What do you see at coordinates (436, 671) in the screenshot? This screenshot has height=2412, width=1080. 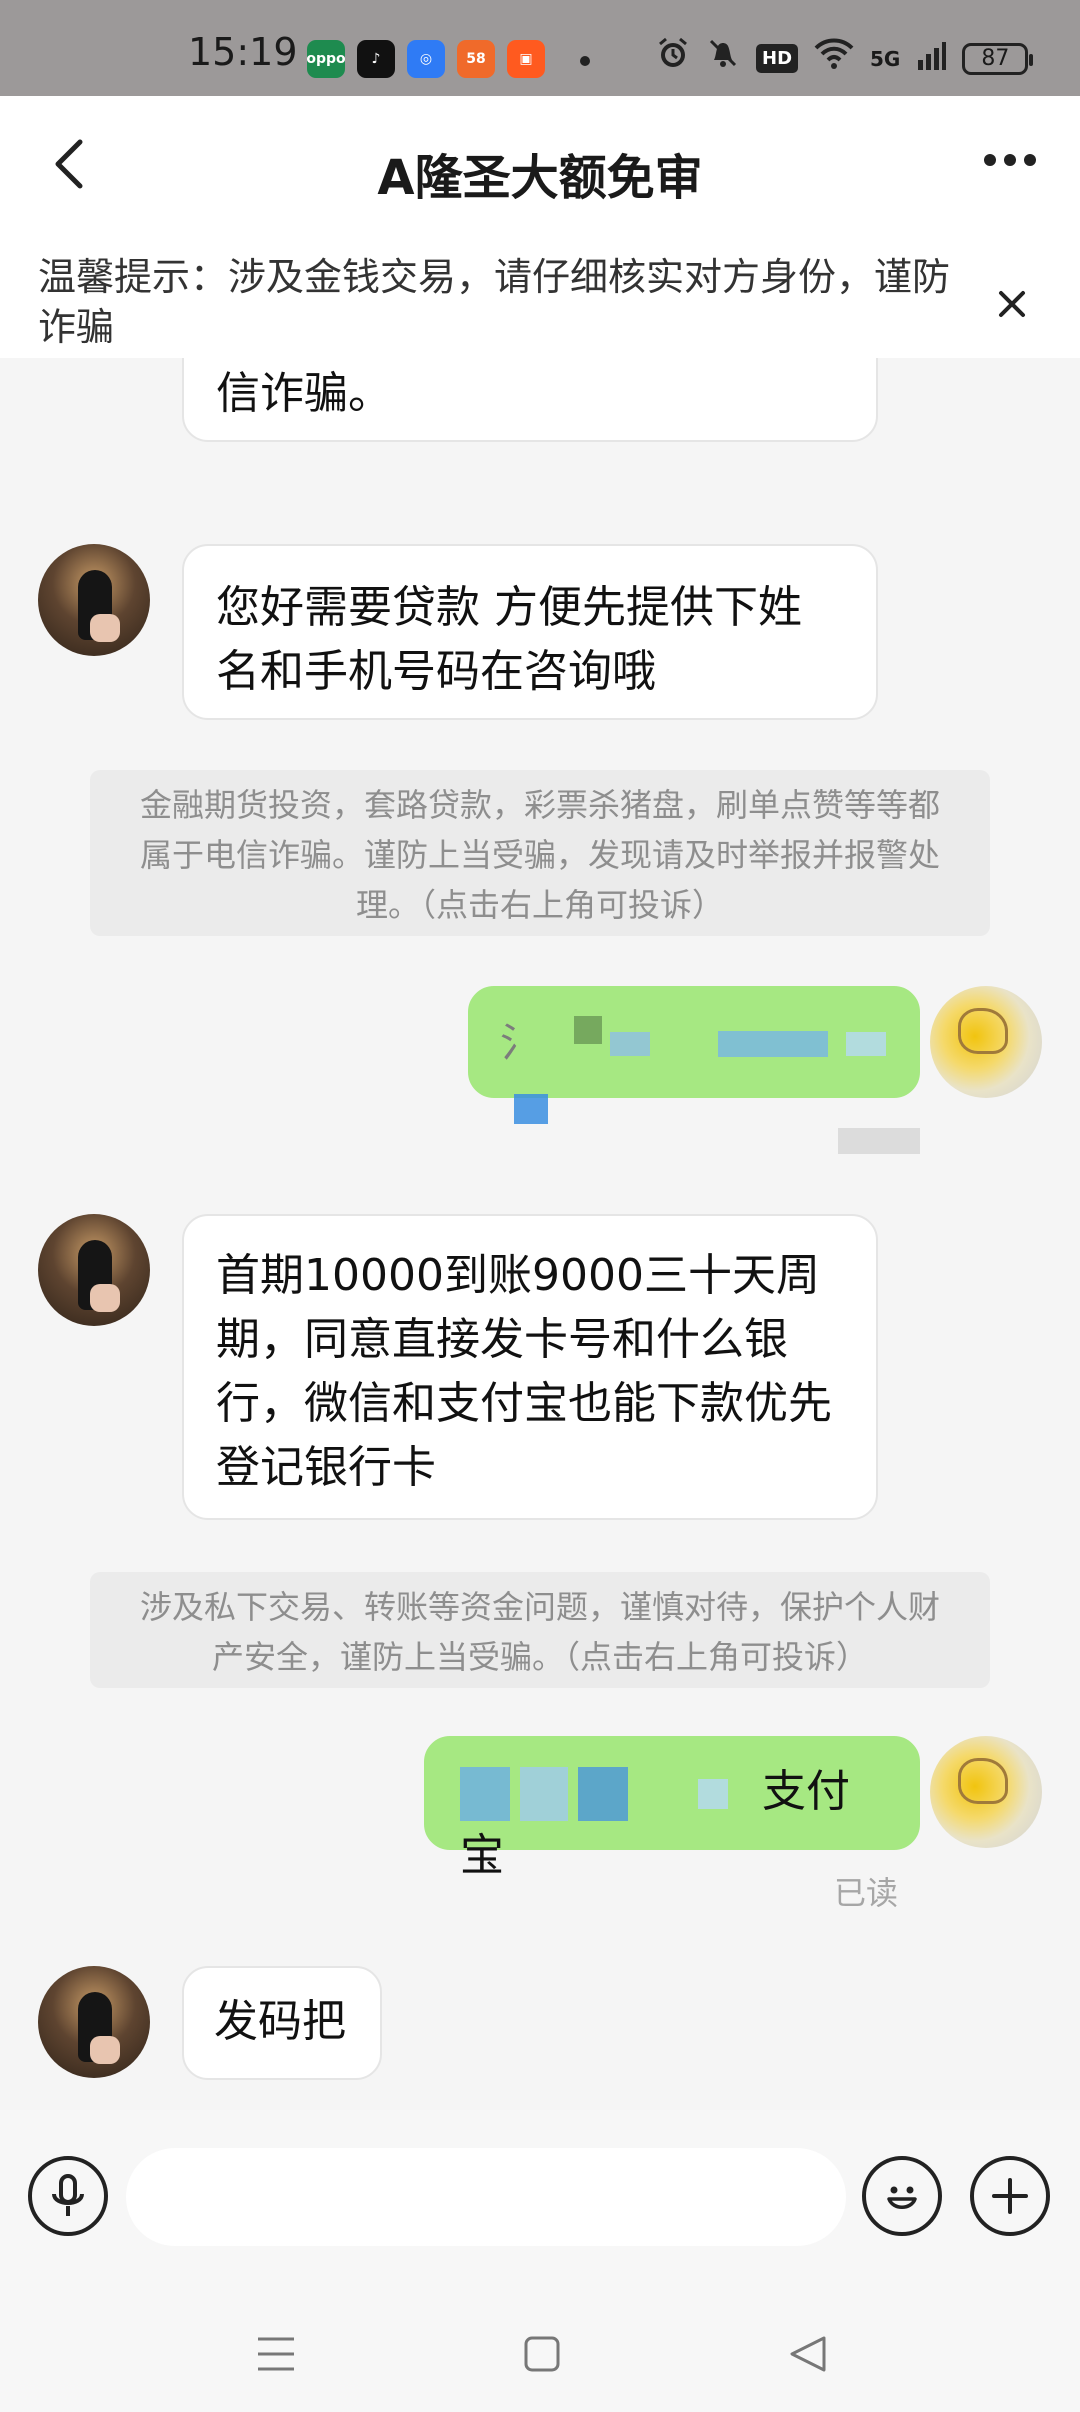 I see `message-text-line: 名和手机号码在咨询哦` at bounding box center [436, 671].